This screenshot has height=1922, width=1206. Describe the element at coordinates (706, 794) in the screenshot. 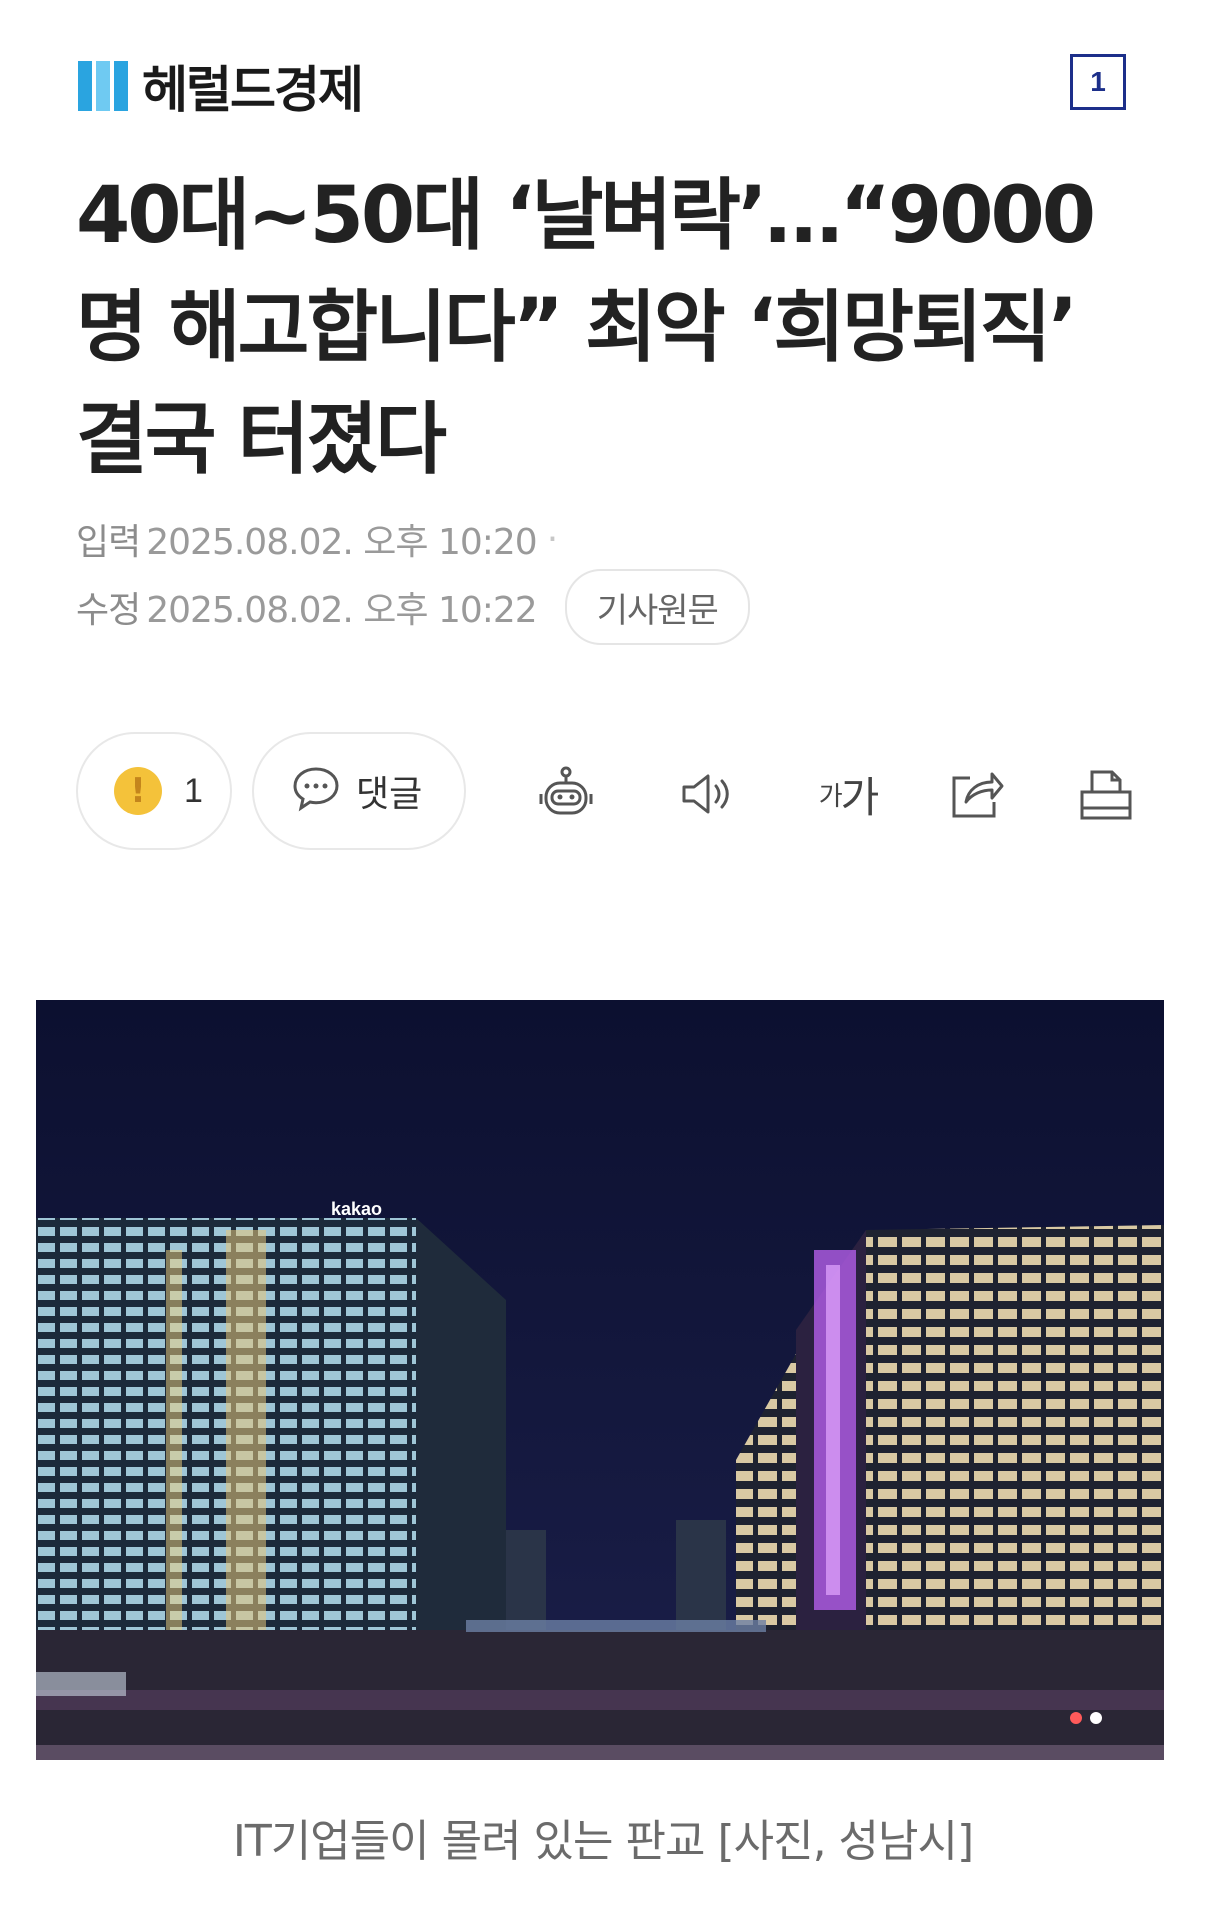

I see `speaker-icon` at that location.